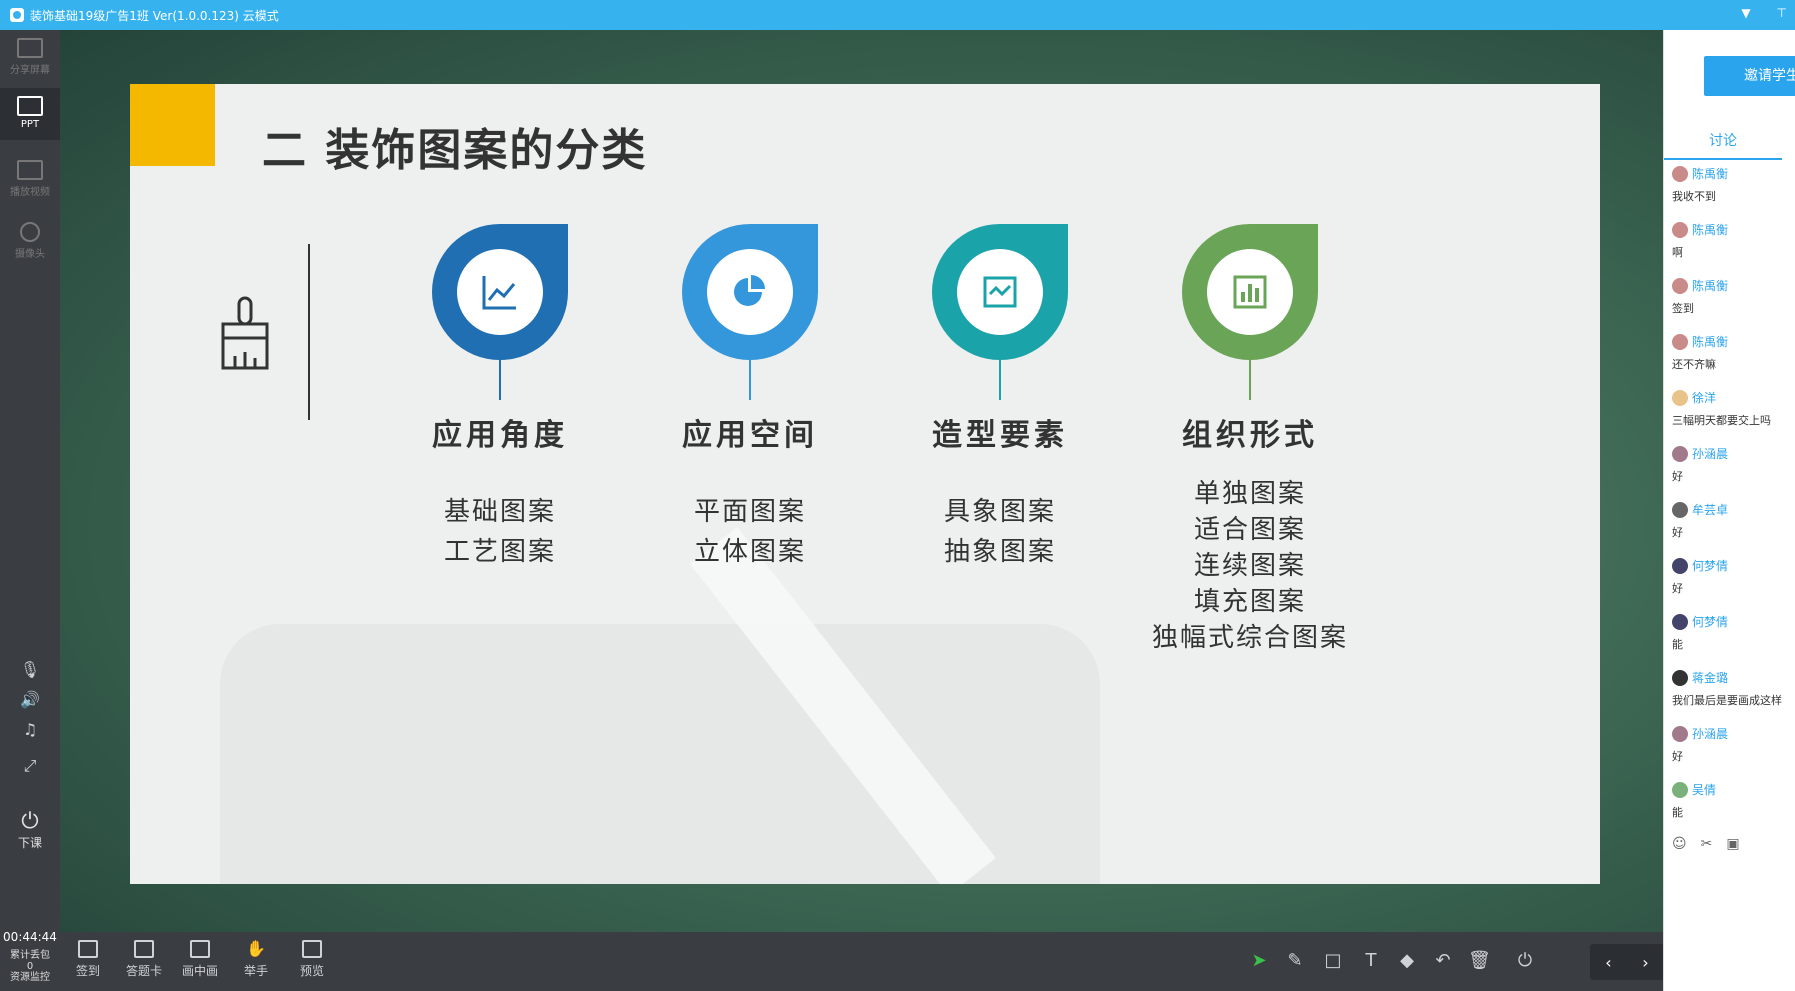 The width and height of the screenshot is (1795, 991). Describe the element at coordinates (1749, 76) in the screenshot. I see `invite-students-button: 邀请学生` at that location.